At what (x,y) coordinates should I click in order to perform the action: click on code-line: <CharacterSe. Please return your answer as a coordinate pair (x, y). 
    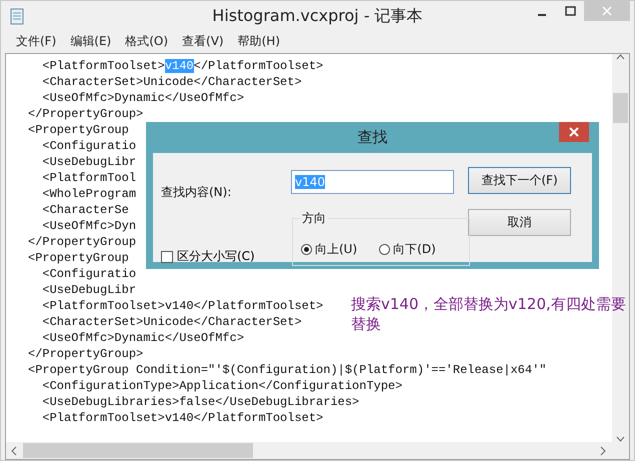
    Looking at the image, I should click on (85, 210).